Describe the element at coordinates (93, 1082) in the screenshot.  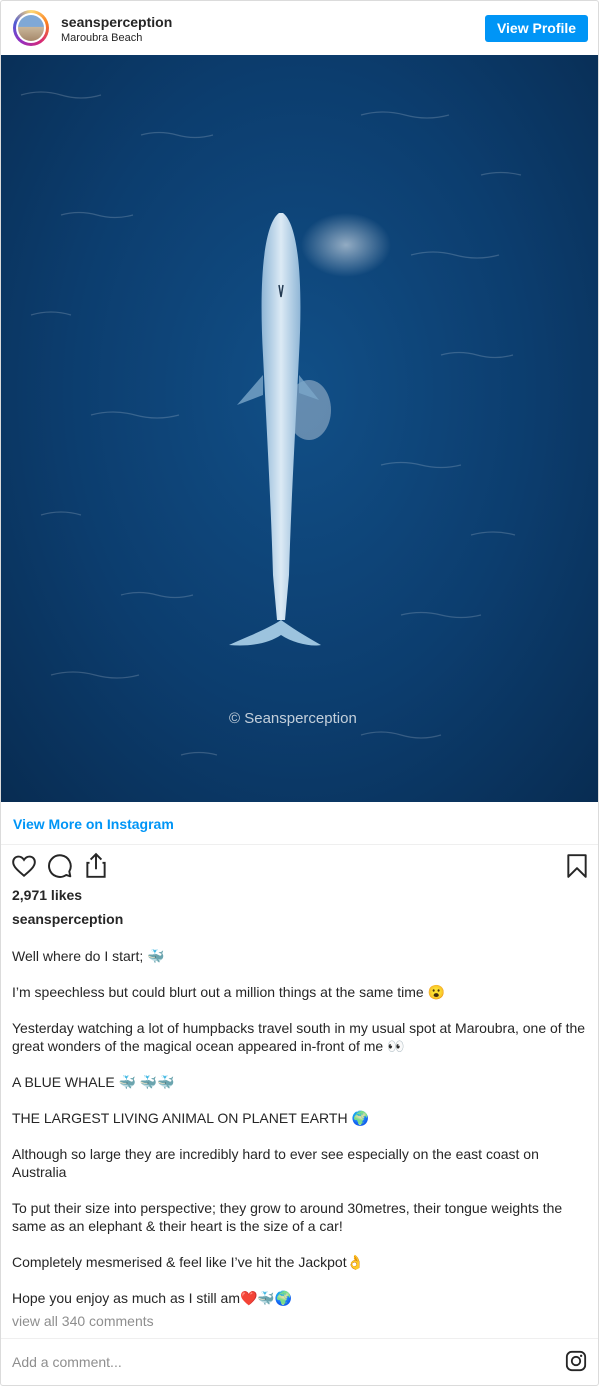
I see `caption-line: A BLUE WHALE 🐳 🐳🐳` at that location.